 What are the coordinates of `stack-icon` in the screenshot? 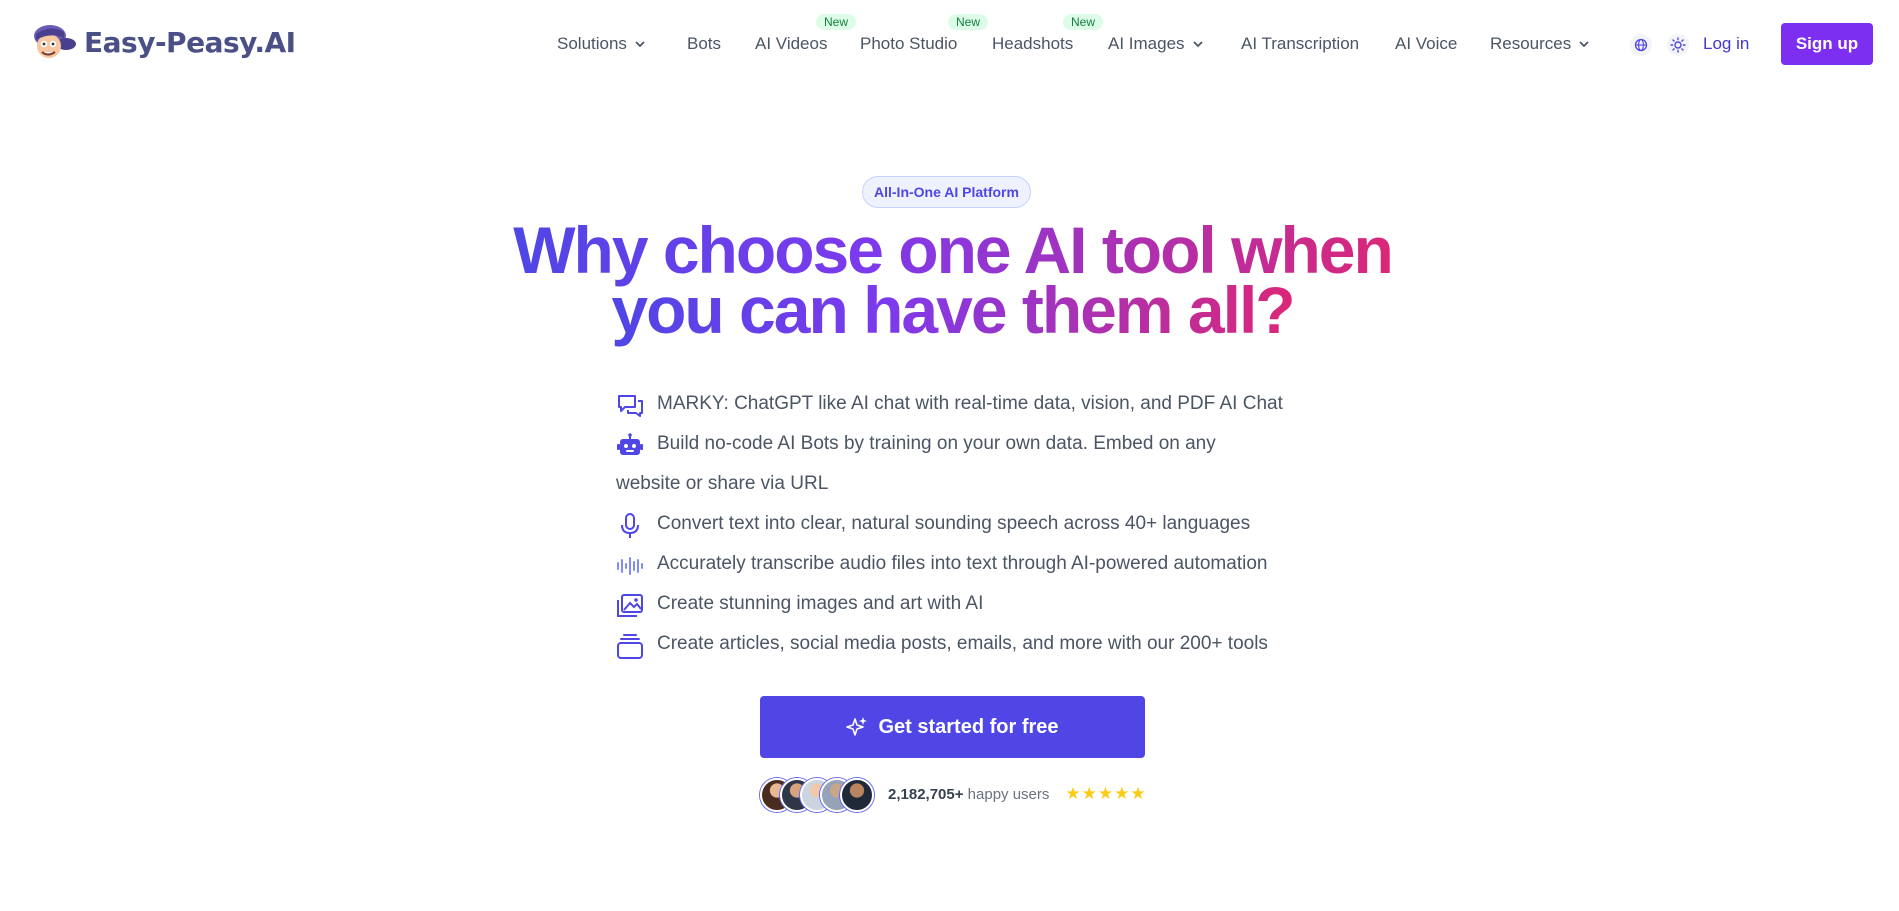 It's located at (630, 646).